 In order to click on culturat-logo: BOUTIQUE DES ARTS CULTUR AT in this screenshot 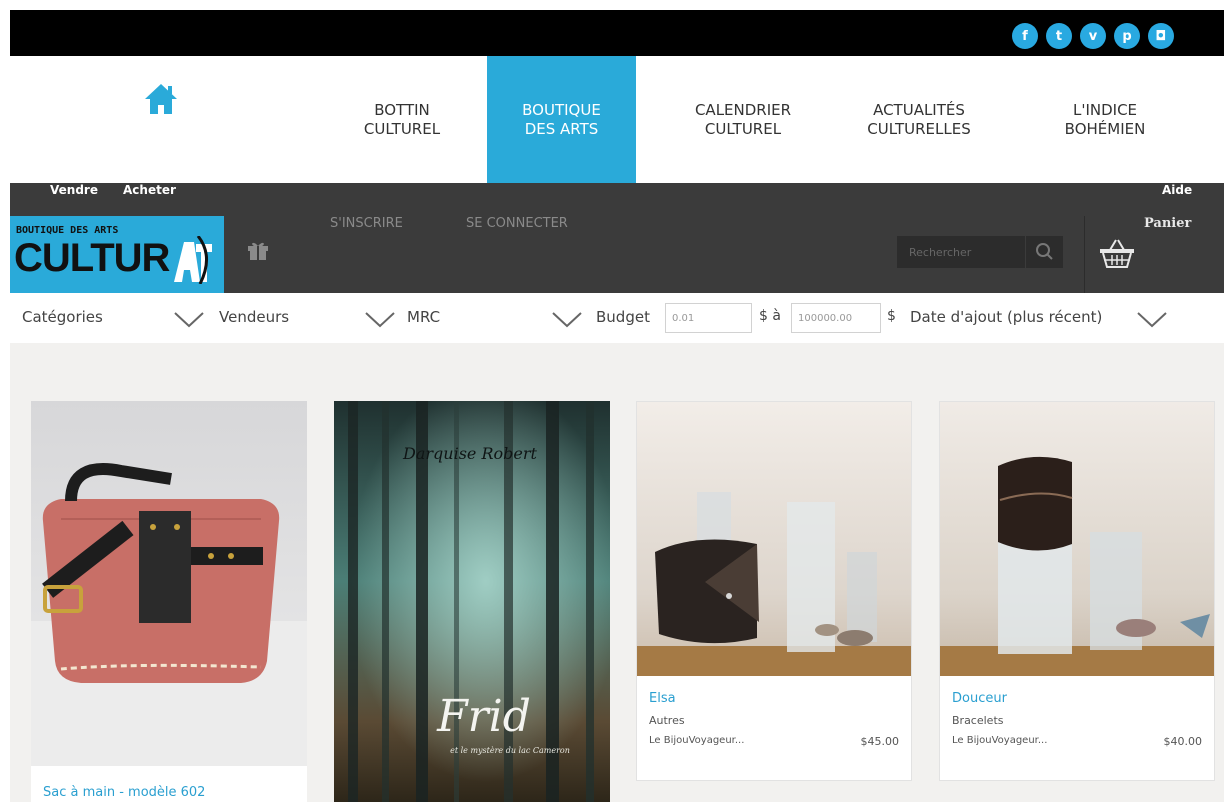, I will do `click(117, 254)`.